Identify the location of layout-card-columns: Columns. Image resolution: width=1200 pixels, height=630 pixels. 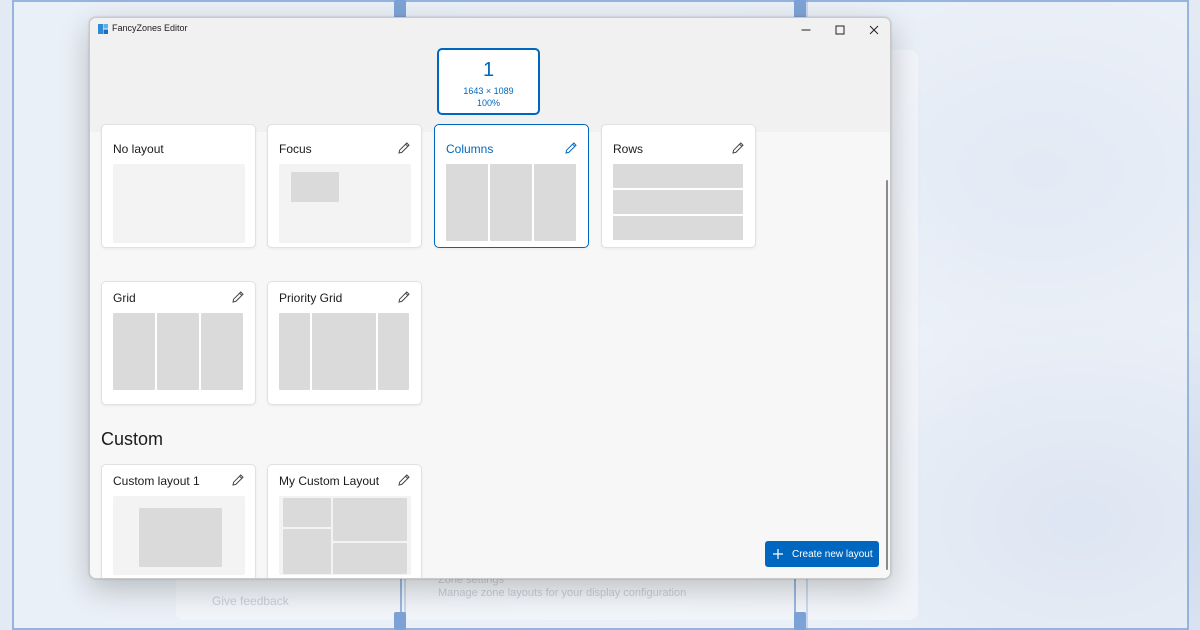
(511, 186).